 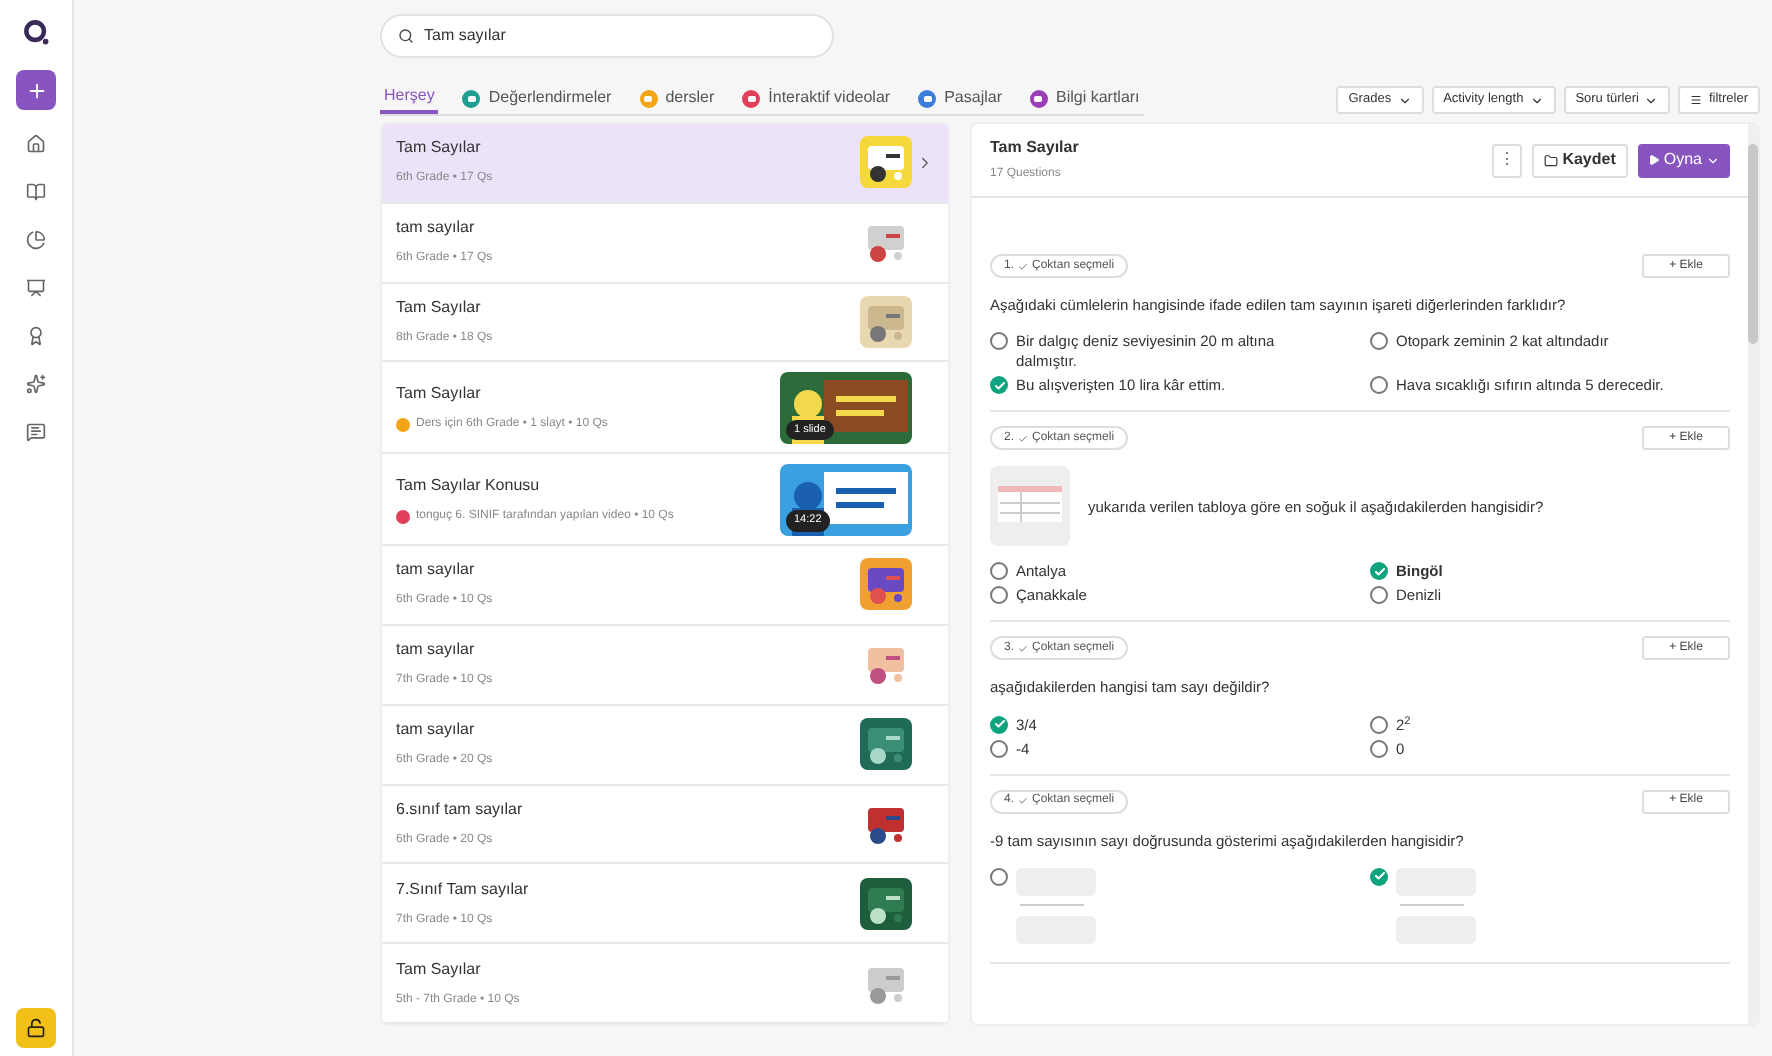 What do you see at coordinates (36, 384) in the screenshot?
I see `sparkles-icon` at bounding box center [36, 384].